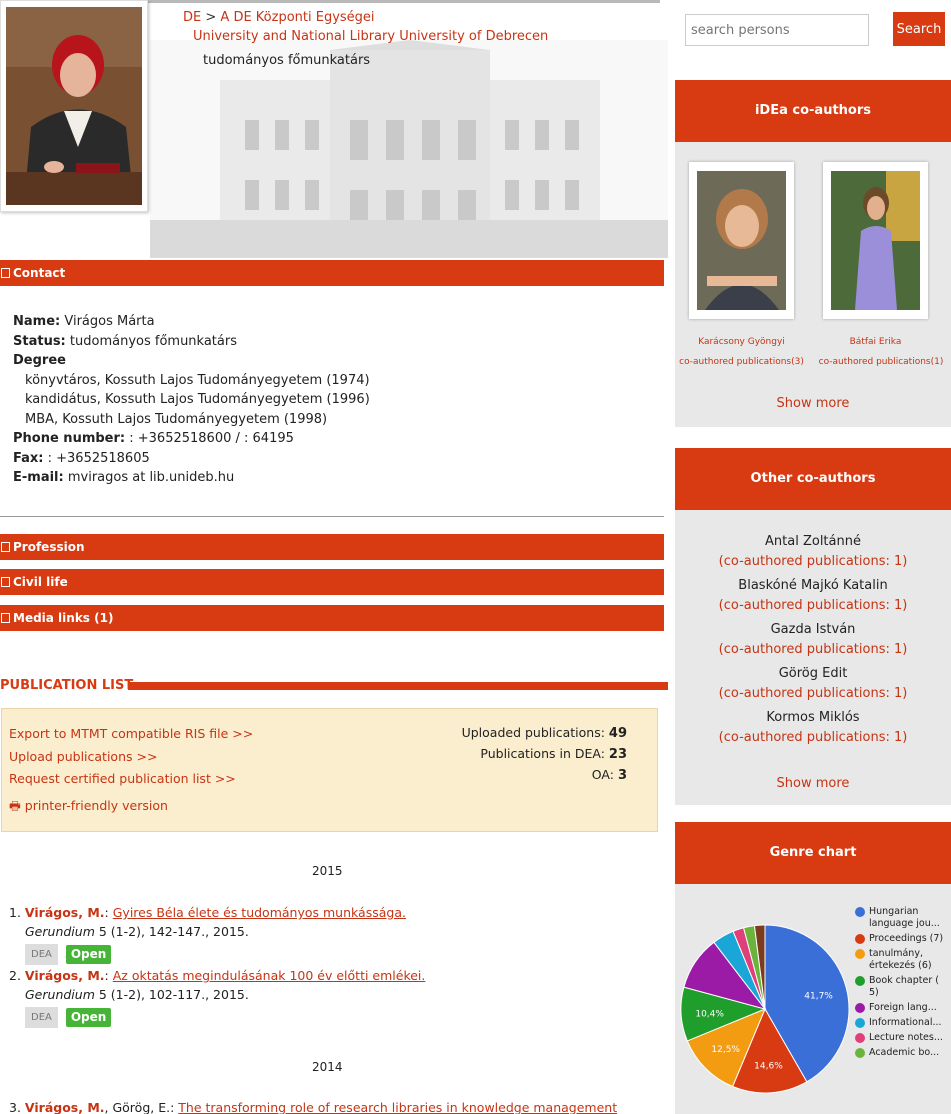 The height and width of the screenshot is (1114, 951). Describe the element at coordinates (900, 959) in the screenshot. I see `legend-label: tanulmány, értekezés (6)` at that location.